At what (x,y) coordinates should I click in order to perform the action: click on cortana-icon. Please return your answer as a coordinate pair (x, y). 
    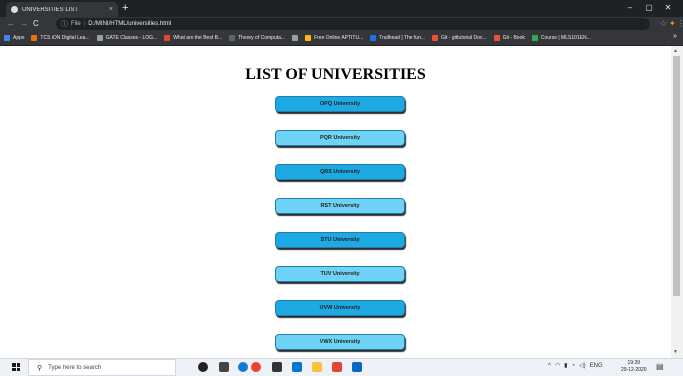
    Looking at the image, I should click on (203, 367).